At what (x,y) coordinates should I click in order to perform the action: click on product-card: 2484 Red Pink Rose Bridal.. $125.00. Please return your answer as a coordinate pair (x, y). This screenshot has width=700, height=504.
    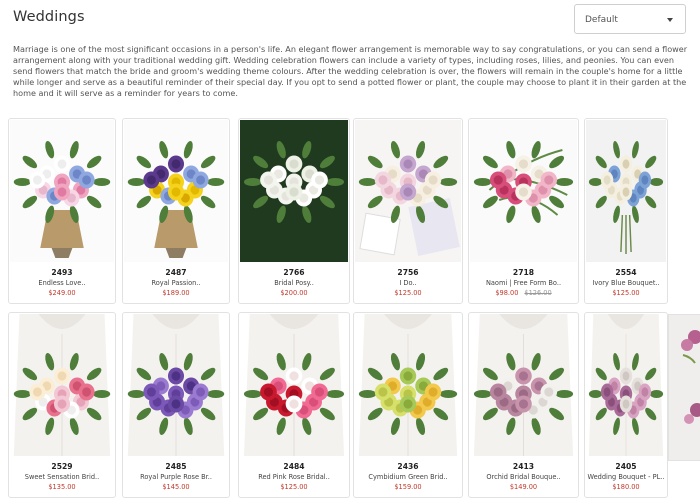
    Looking at the image, I should click on (294, 405).